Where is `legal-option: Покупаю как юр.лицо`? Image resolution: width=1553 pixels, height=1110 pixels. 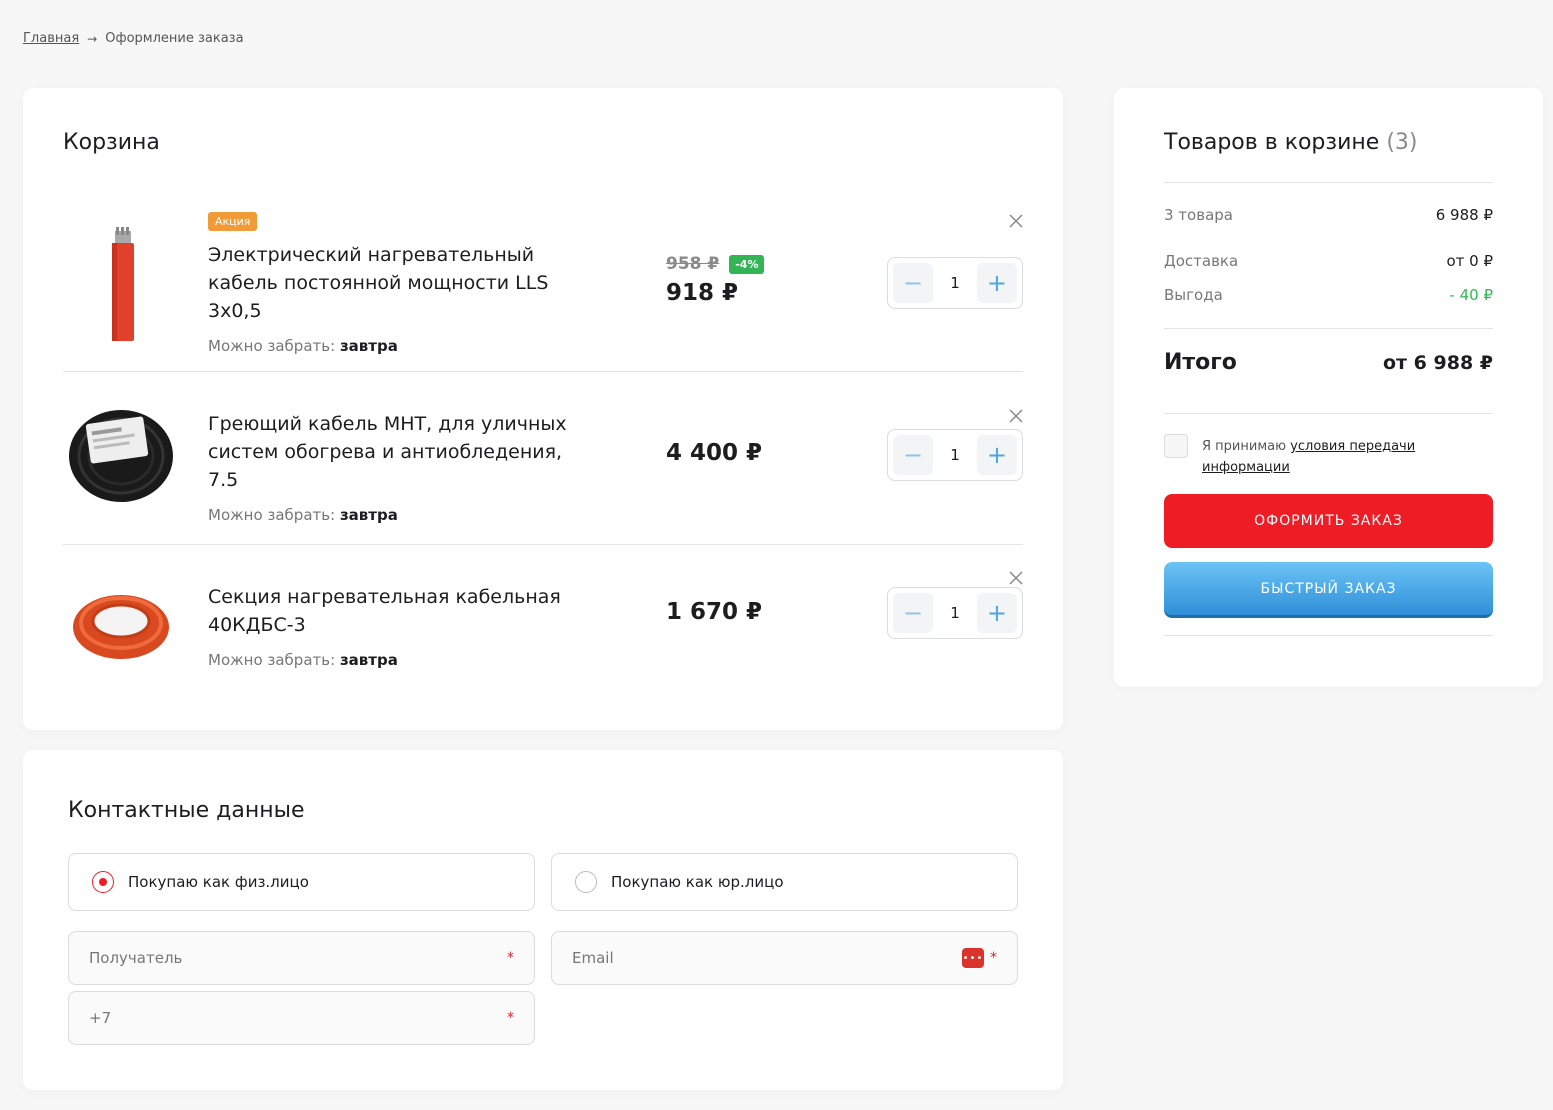
legal-option: Покупаю как юр.лицо is located at coordinates (784, 882).